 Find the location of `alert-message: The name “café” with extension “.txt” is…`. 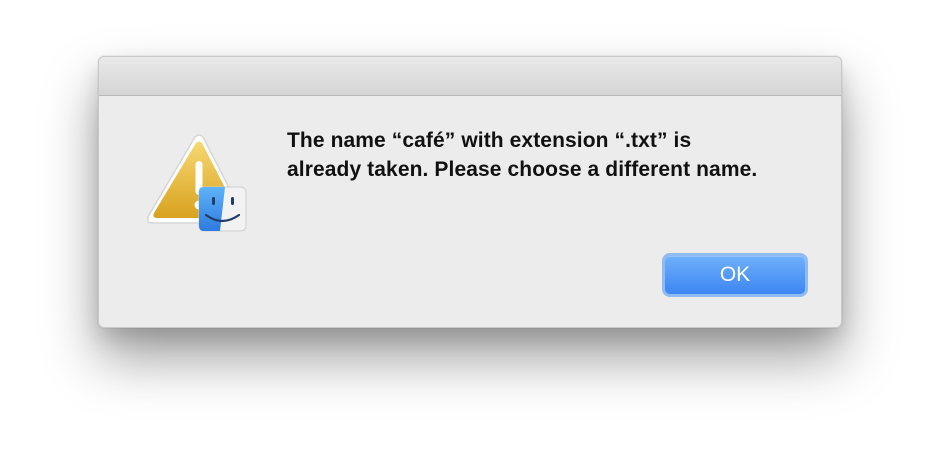

alert-message: The name “café” with extension “.txt” is… is located at coordinates (522, 155).